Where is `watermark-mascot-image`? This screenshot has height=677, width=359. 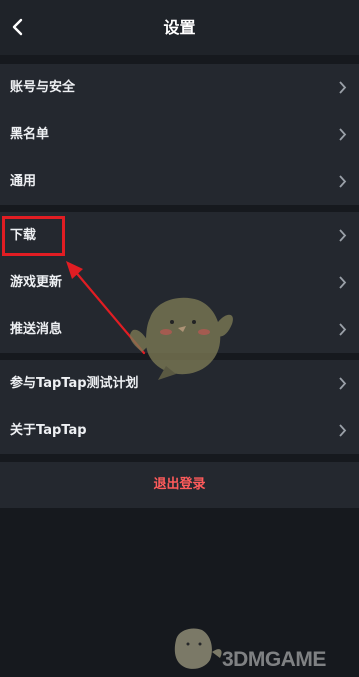
watermark-mascot-image is located at coordinates (198, 648).